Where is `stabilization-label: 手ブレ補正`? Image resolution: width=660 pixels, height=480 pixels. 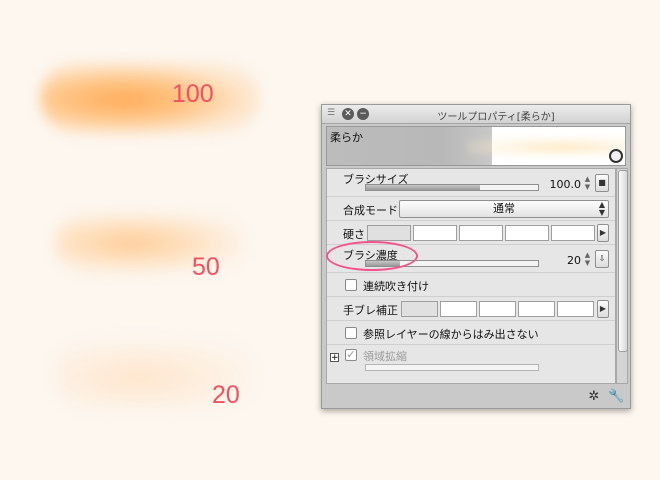
stabilization-label: 手ブレ補正 is located at coordinates (370, 310).